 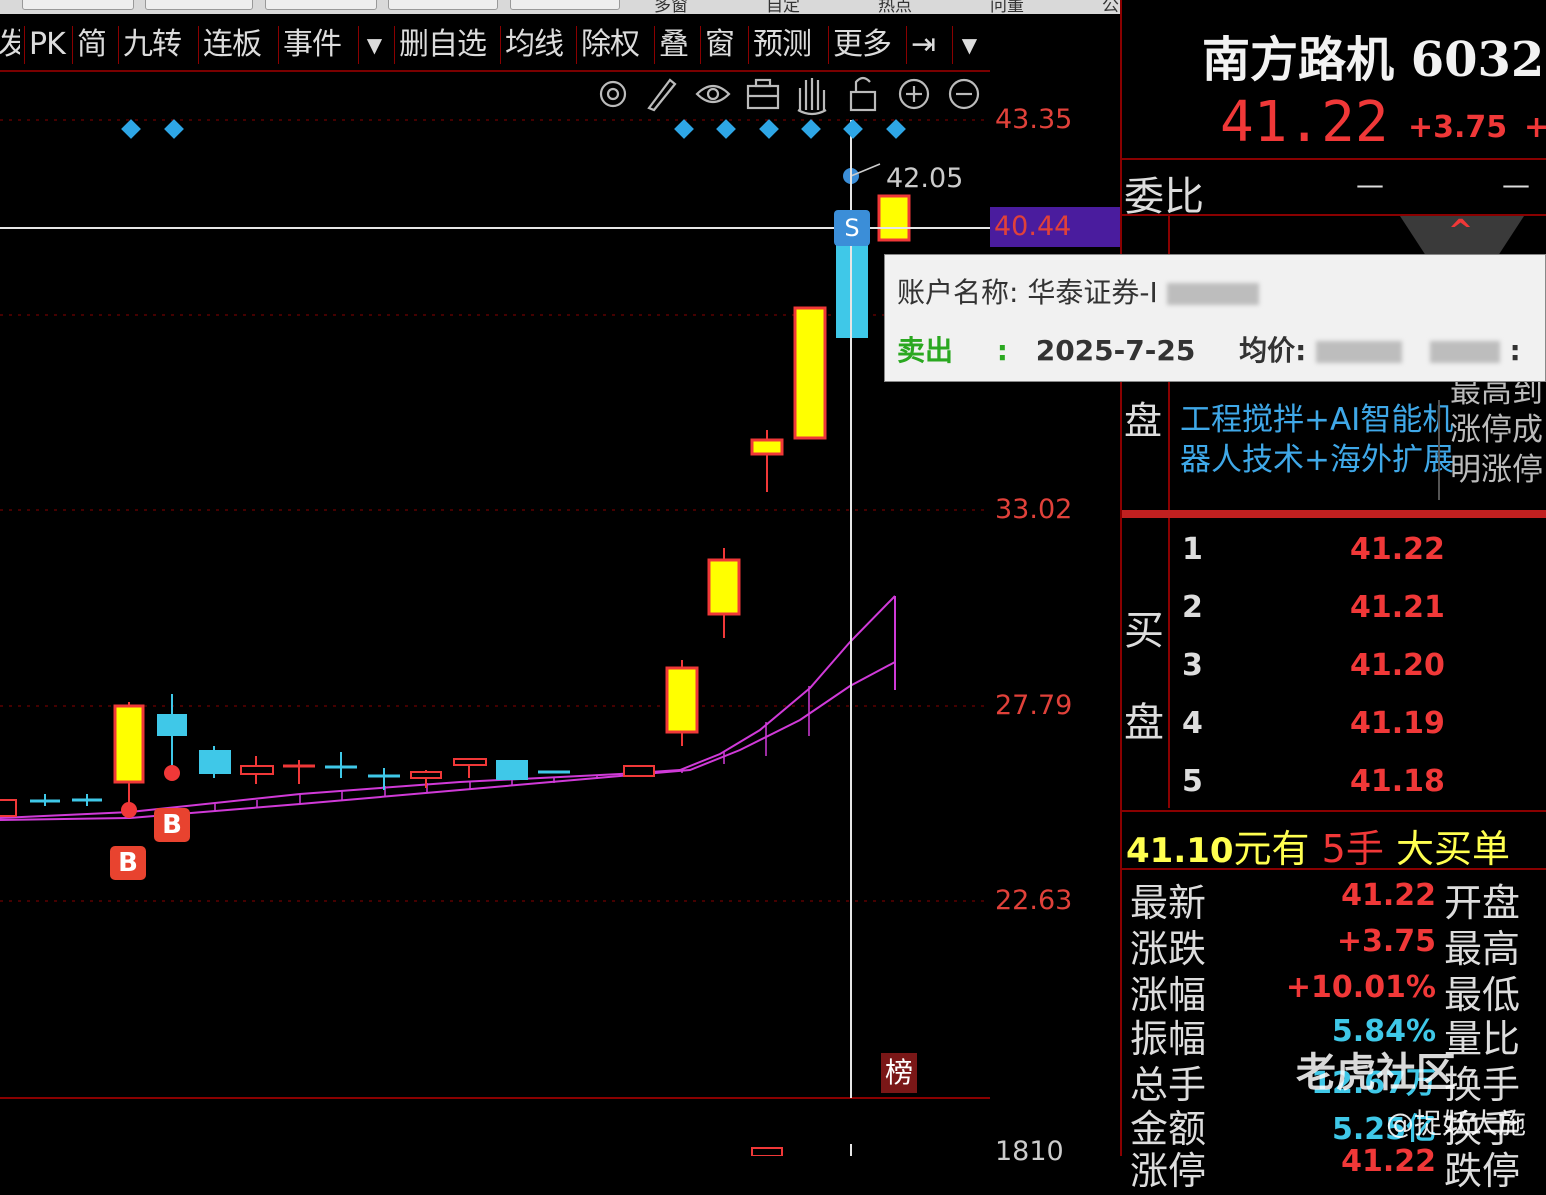 I want to click on volume-bar, so click(x=767, y=1151).